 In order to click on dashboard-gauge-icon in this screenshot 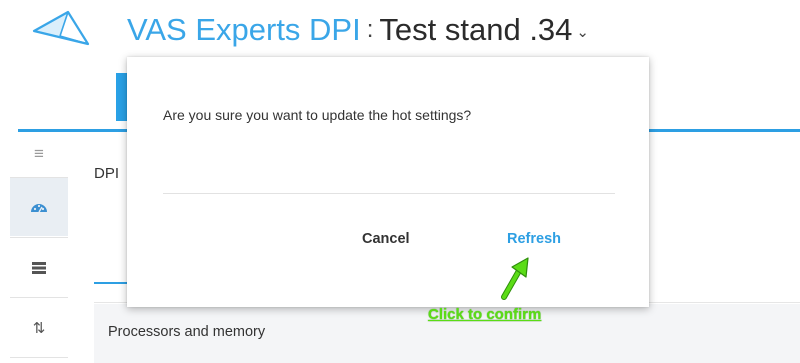, I will do `click(39, 208)`.